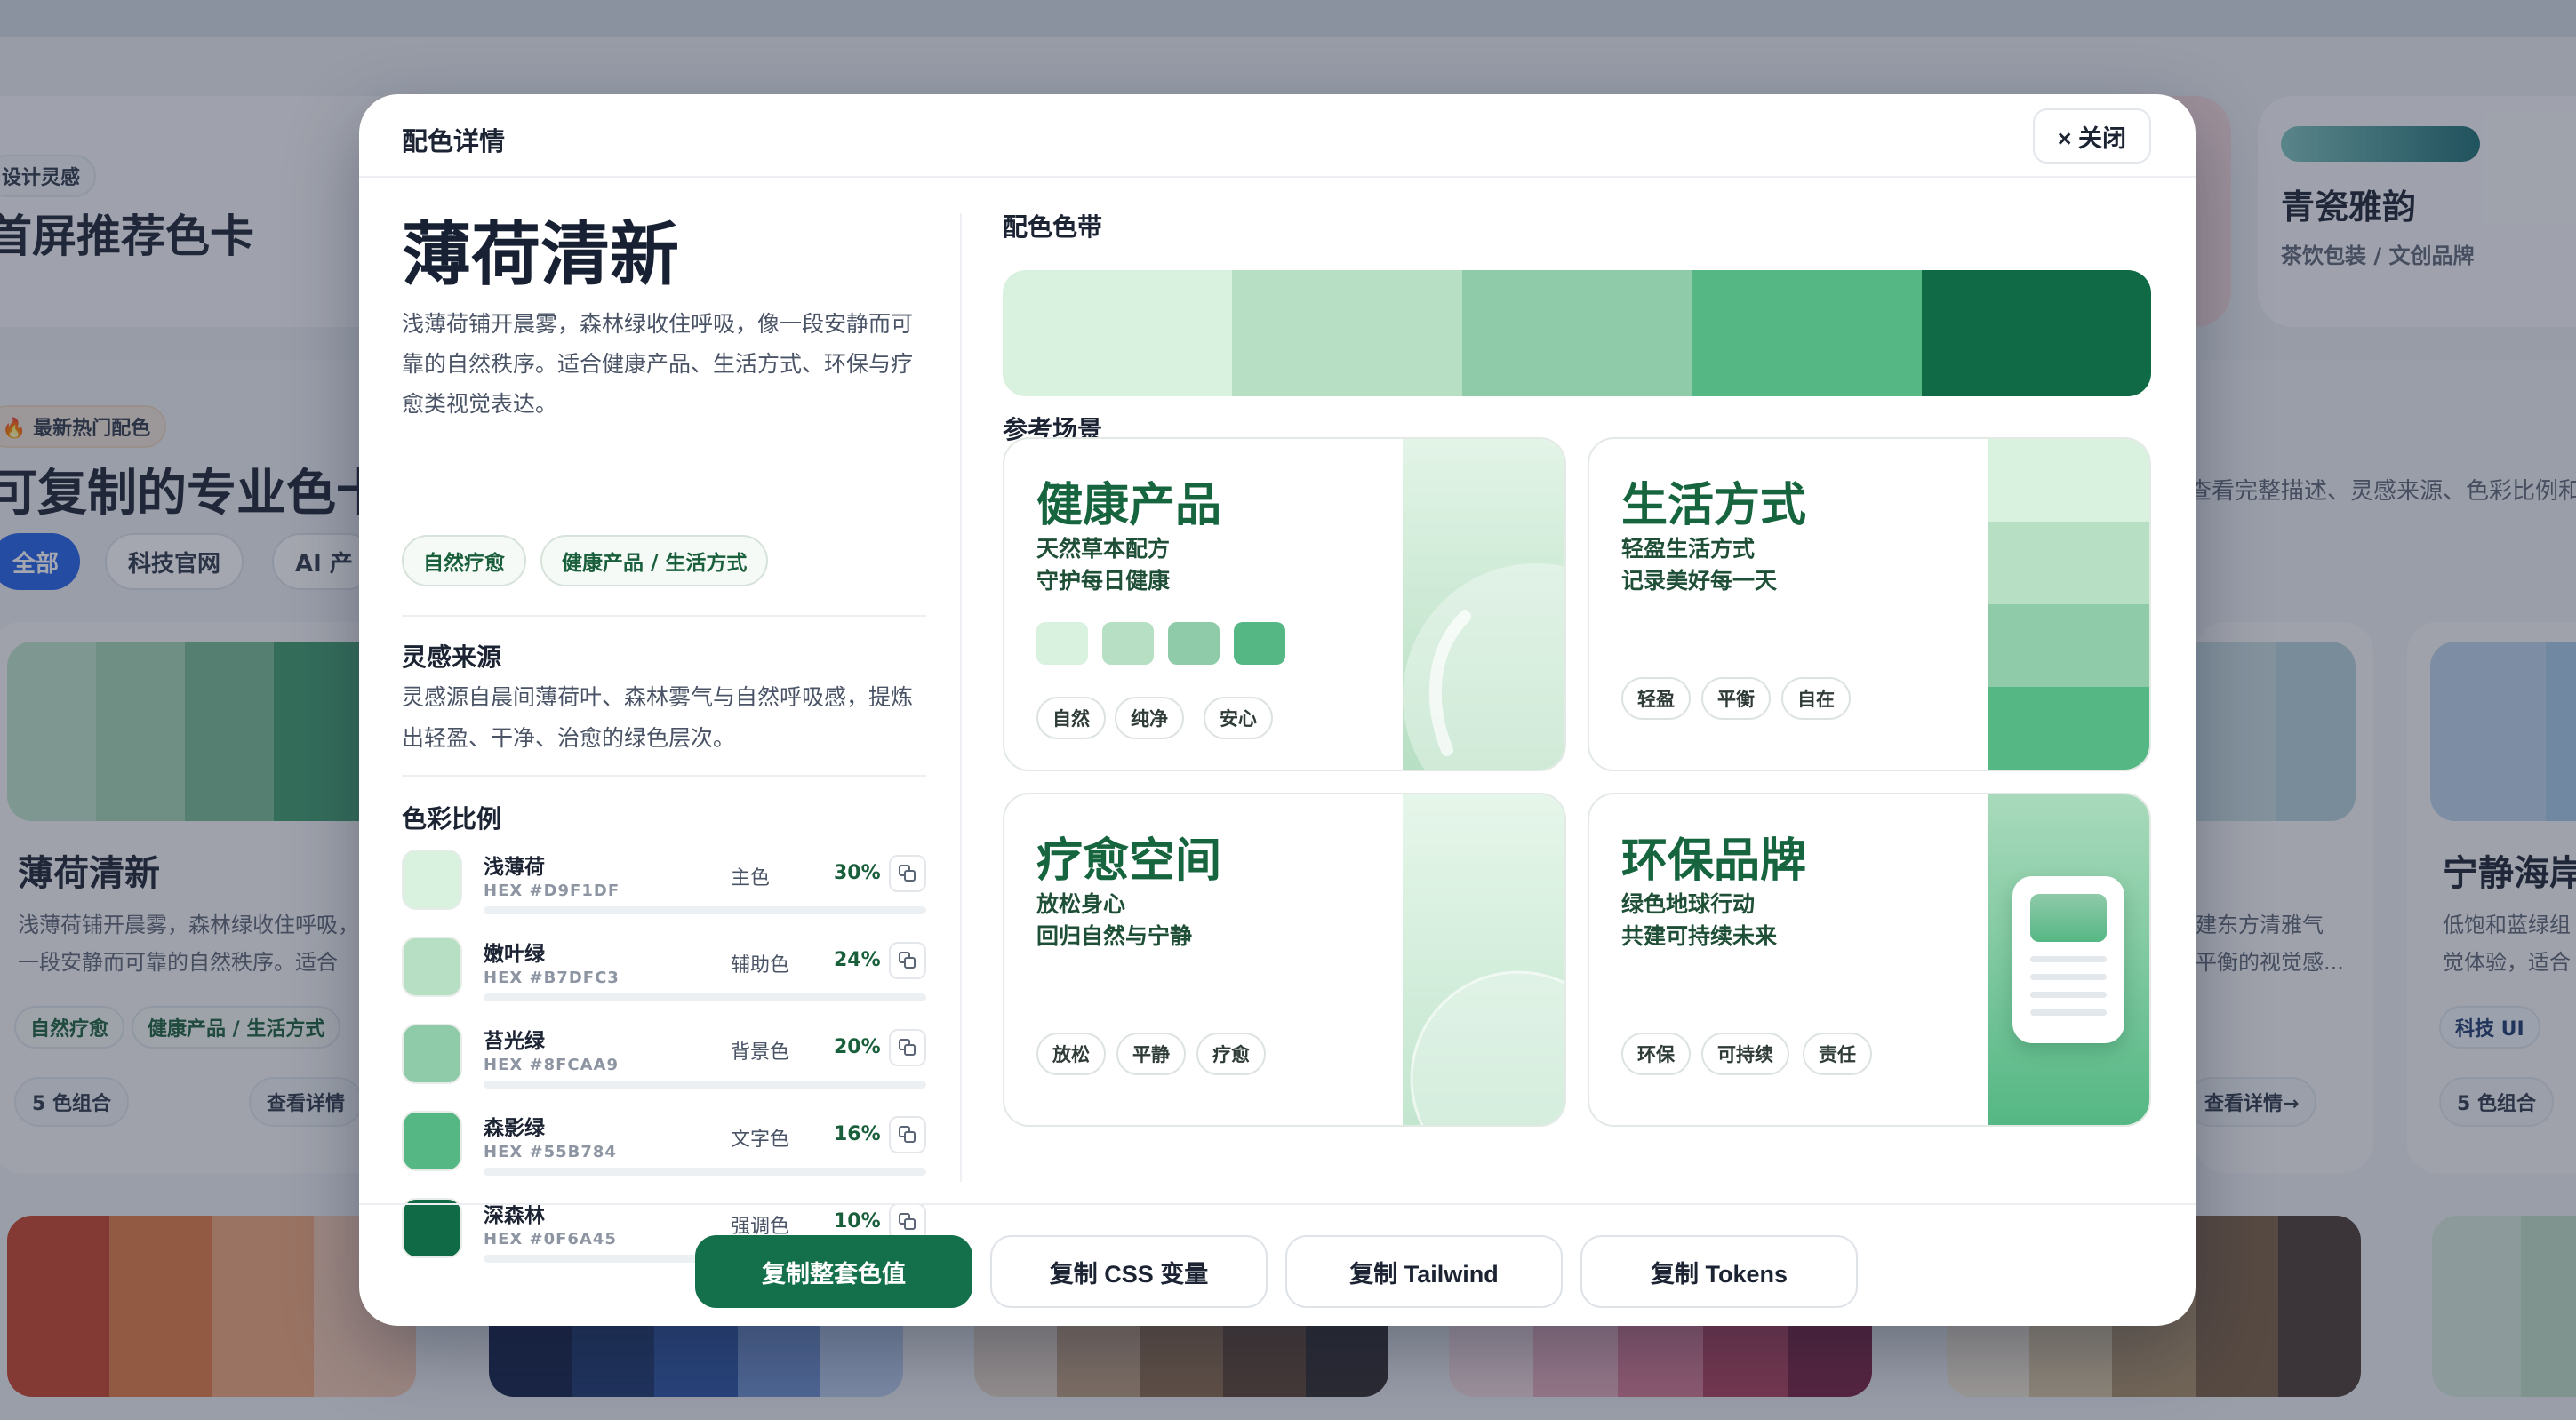 The height and width of the screenshot is (1420, 2576). Describe the element at coordinates (1736, 698) in the screenshot. I see `scene-pill: 平衡` at that location.